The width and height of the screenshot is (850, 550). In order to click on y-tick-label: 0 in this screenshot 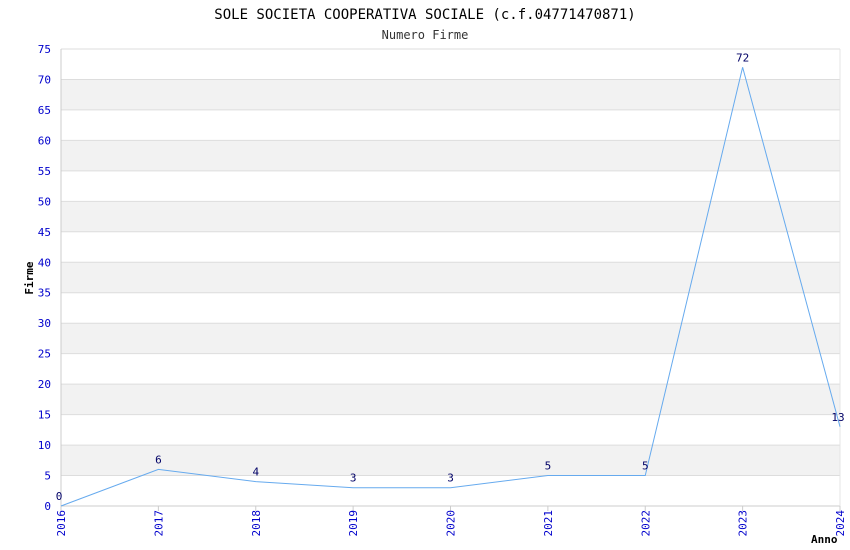, I will do `click(47, 506)`.